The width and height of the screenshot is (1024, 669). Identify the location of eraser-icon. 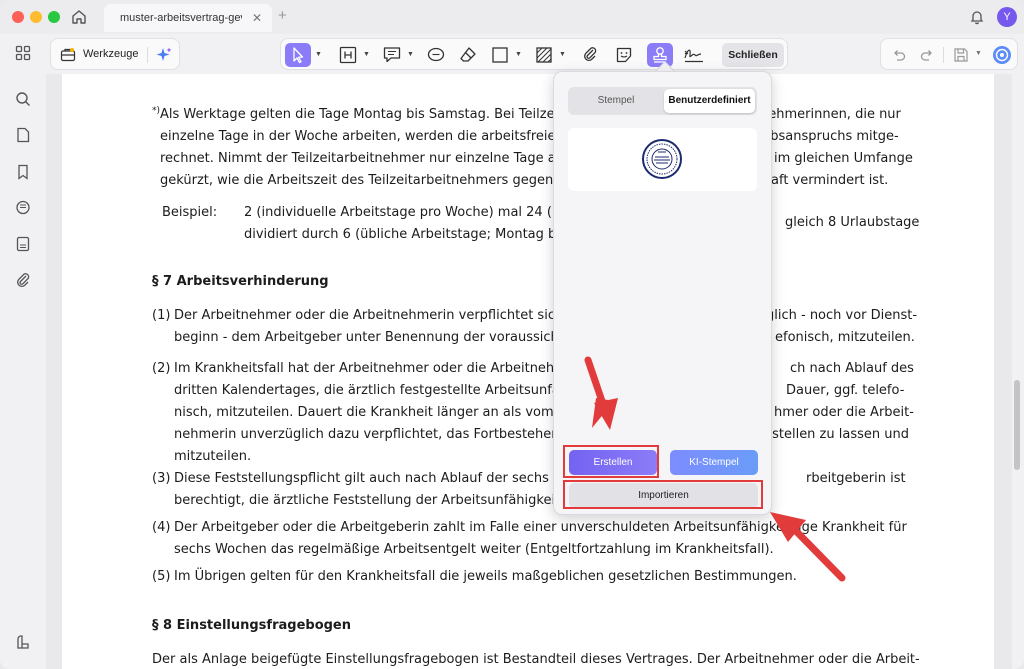
(468, 54).